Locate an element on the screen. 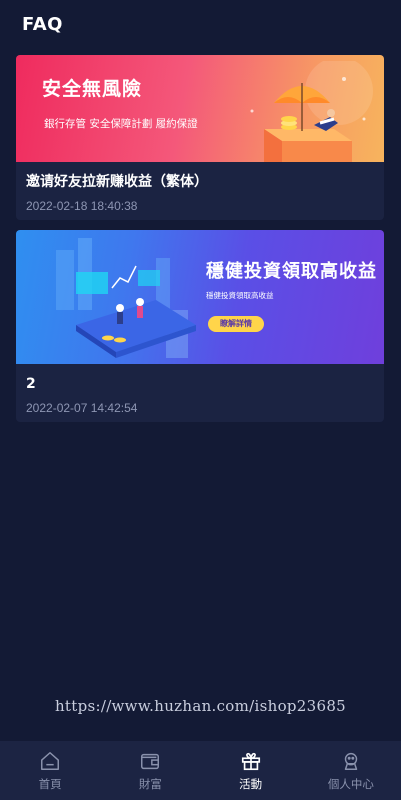  tab-activity: 活動 is located at coordinates (251, 770).